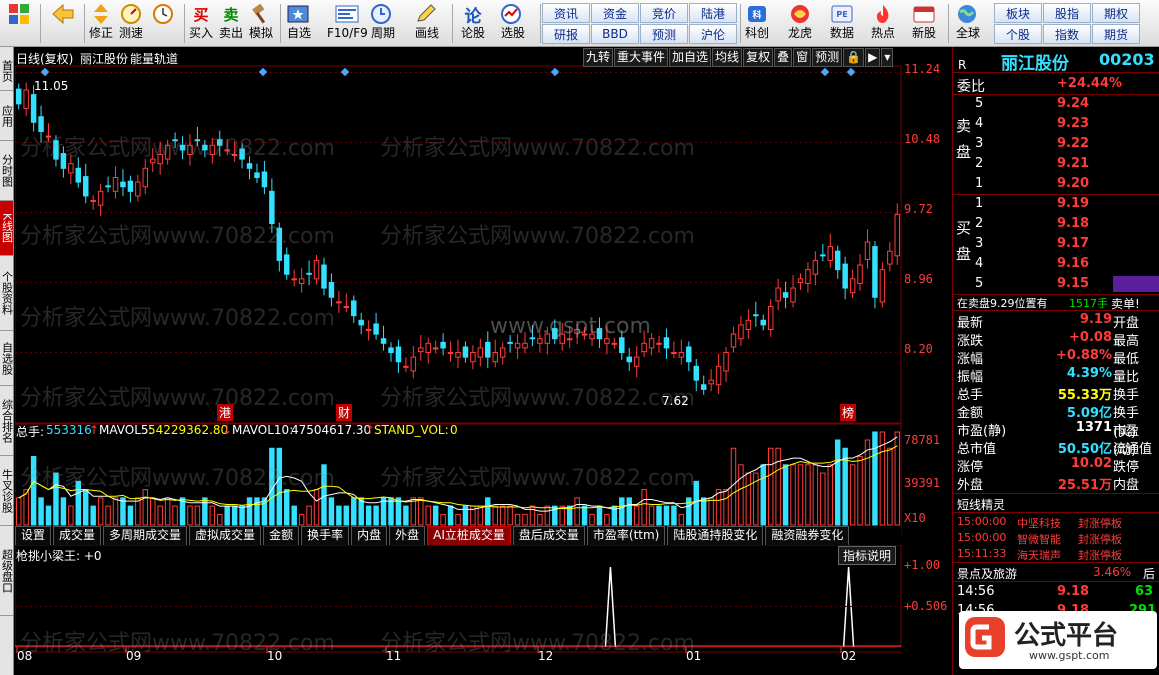  I want to click on event-marker-list: 榜, so click(848, 412).